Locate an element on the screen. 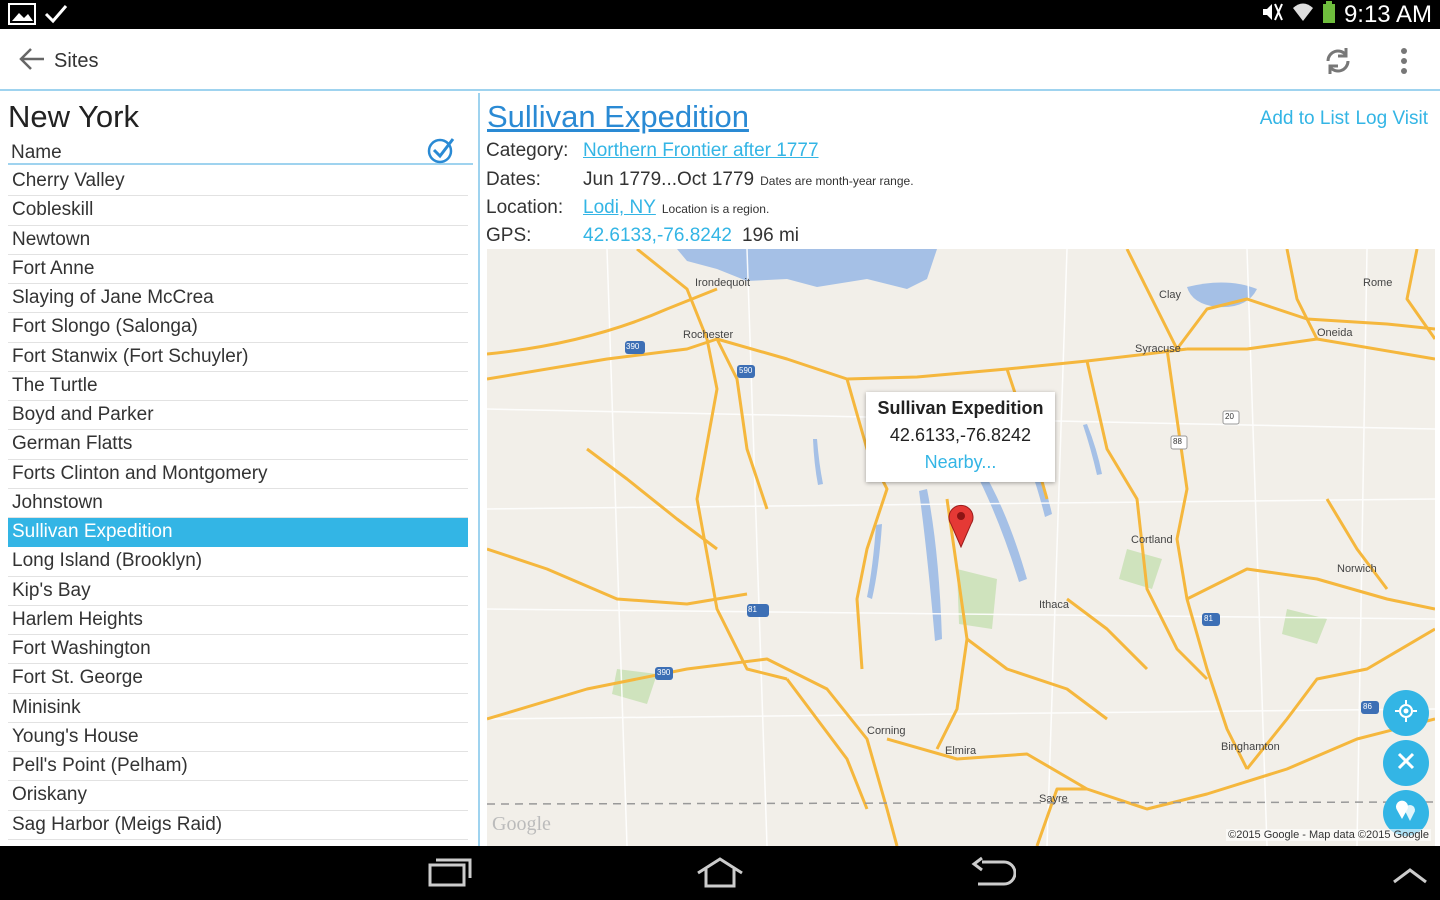 The width and height of the screenshot is (1440, 900). distance-value: 196 mi is located at coordinates (770, 235).